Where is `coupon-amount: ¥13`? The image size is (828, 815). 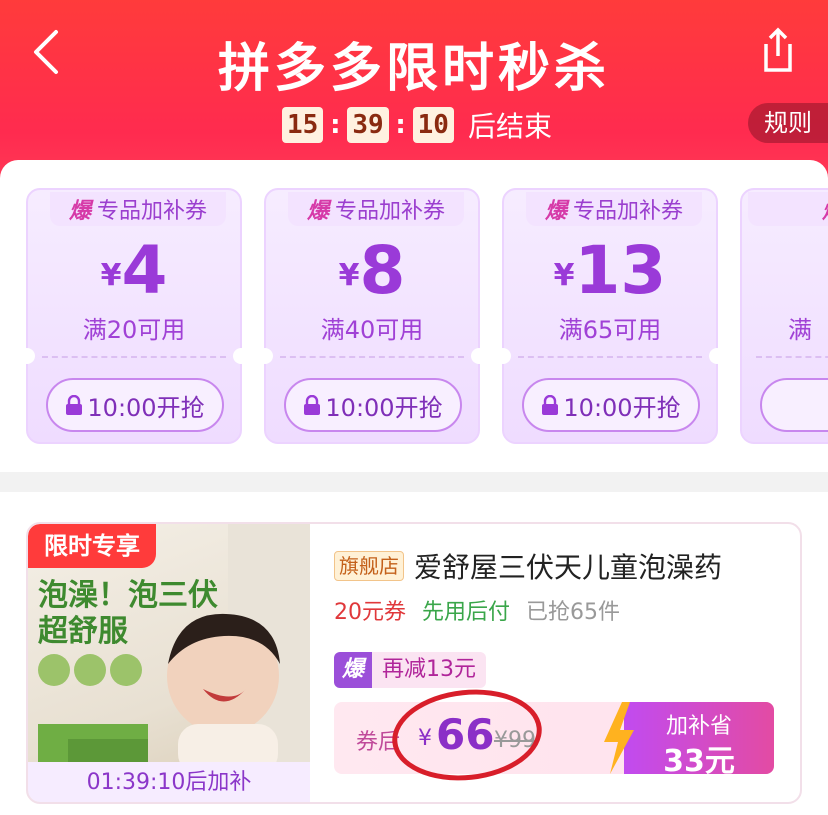
coupon-amount: ¥13 is located at coordinates (610, 270).